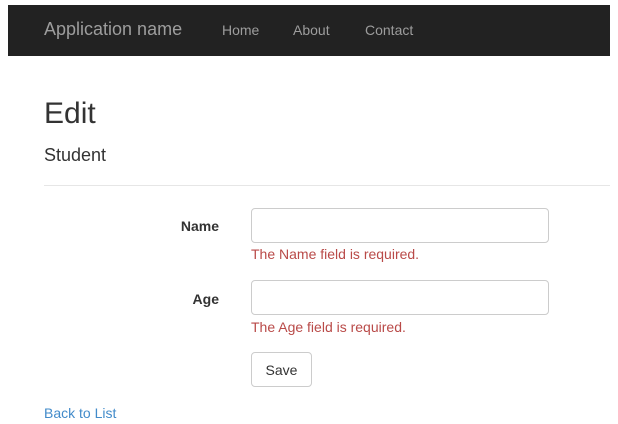  Describe the element at coordinates (199, 226) in the screenshot. I see `name-label: Name` at that location.